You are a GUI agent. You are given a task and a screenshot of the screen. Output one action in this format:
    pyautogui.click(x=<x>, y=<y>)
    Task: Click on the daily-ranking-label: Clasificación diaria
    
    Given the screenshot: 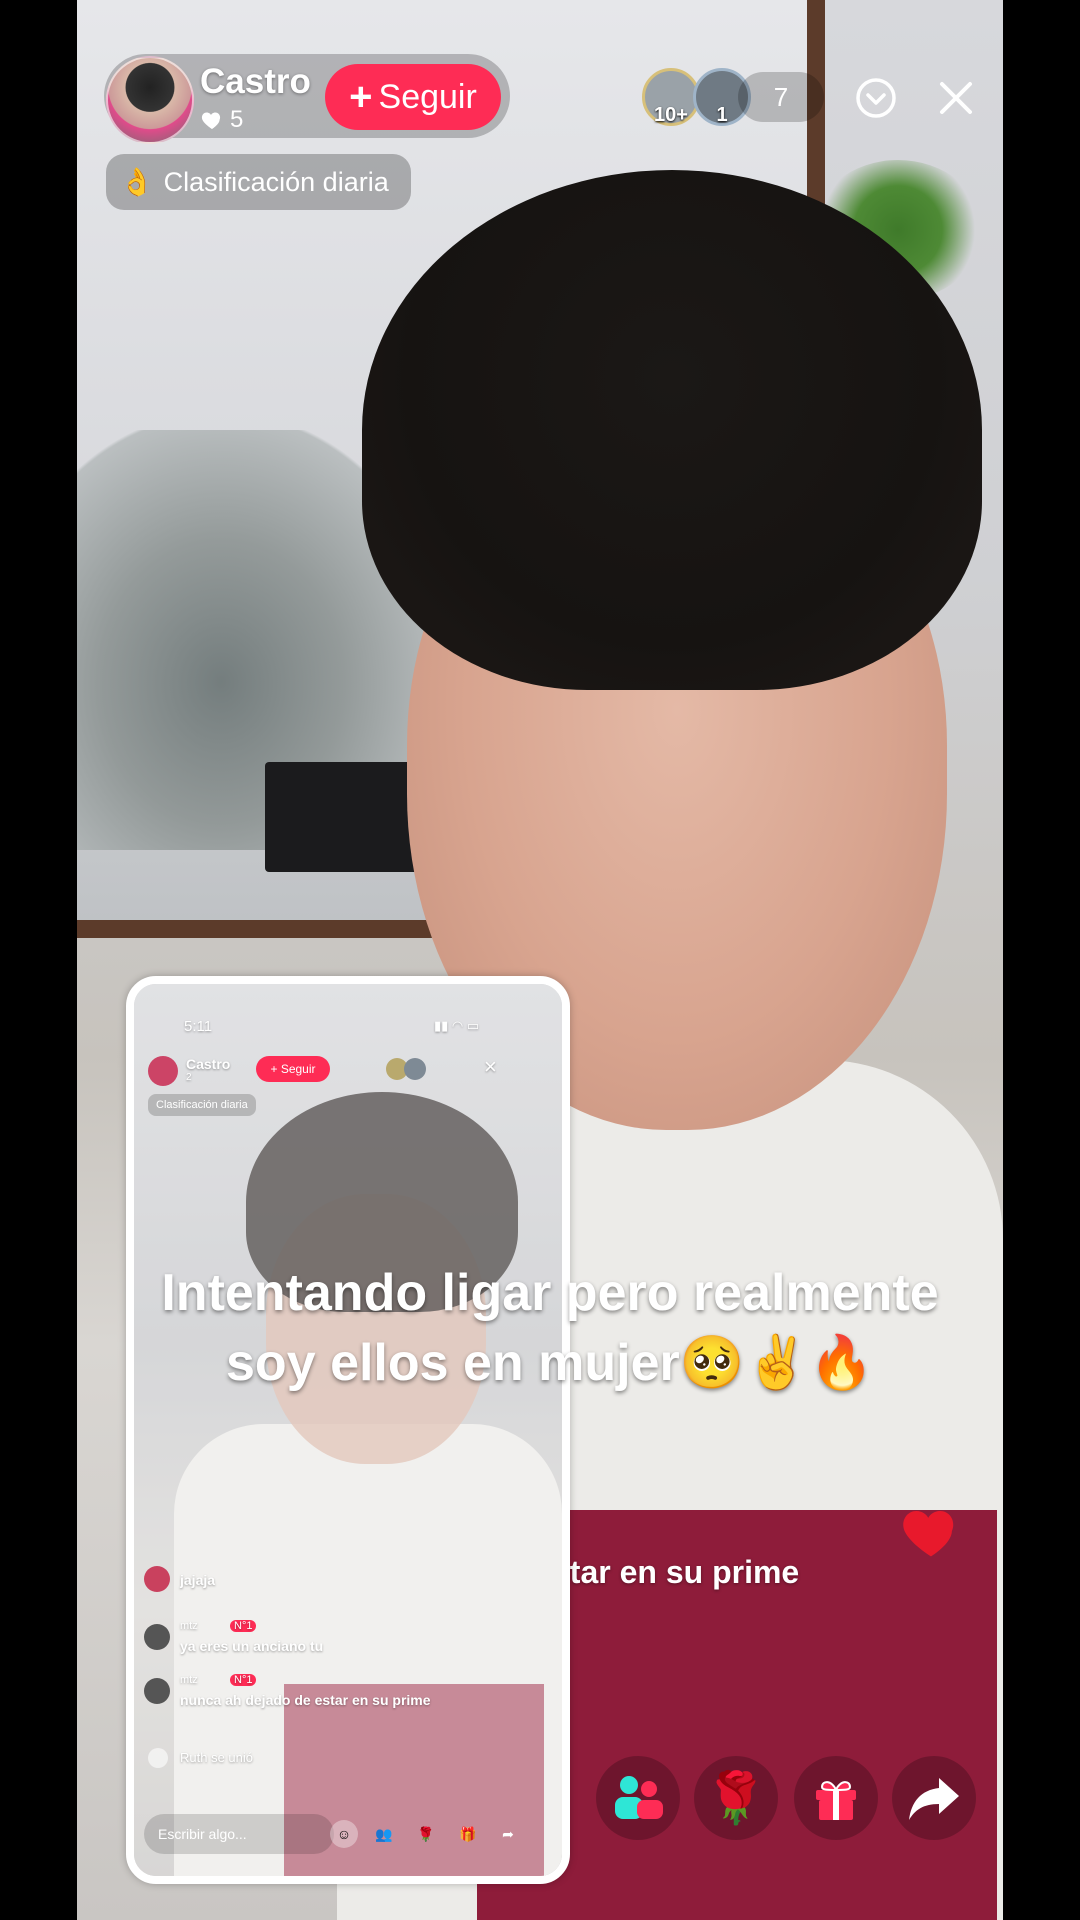 What is the action you would take?
    pyautogui.click(x=276, y=181)
    